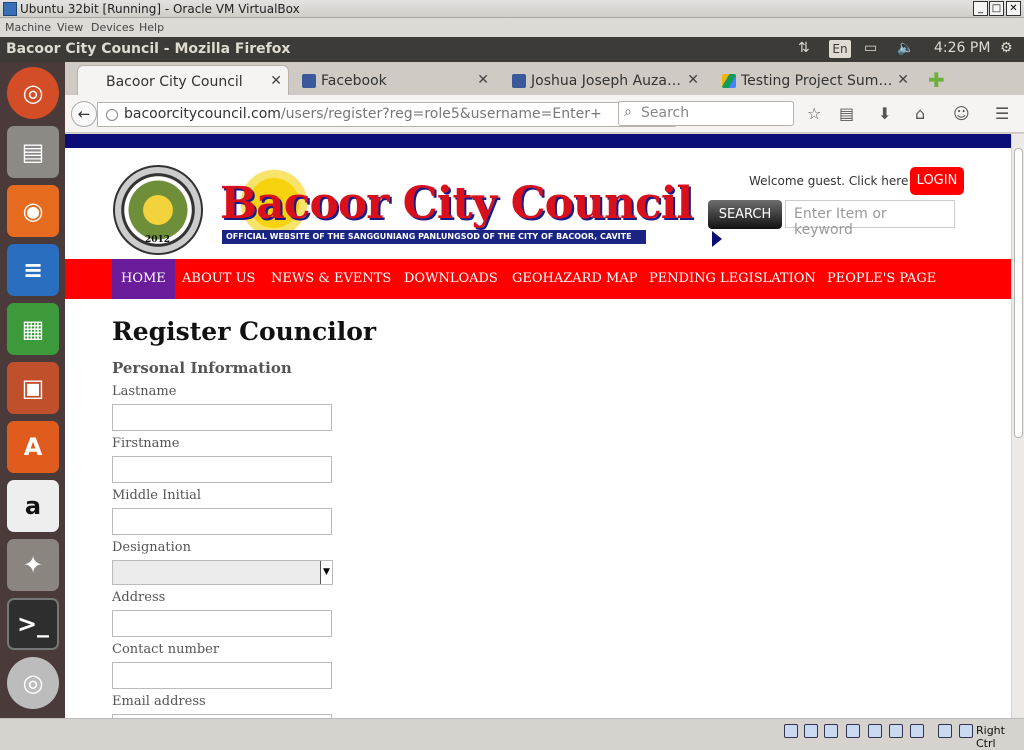  Describe the element at coordinates (1013, 8) in the screenshot. I see `close-icon: ✕` at that location.